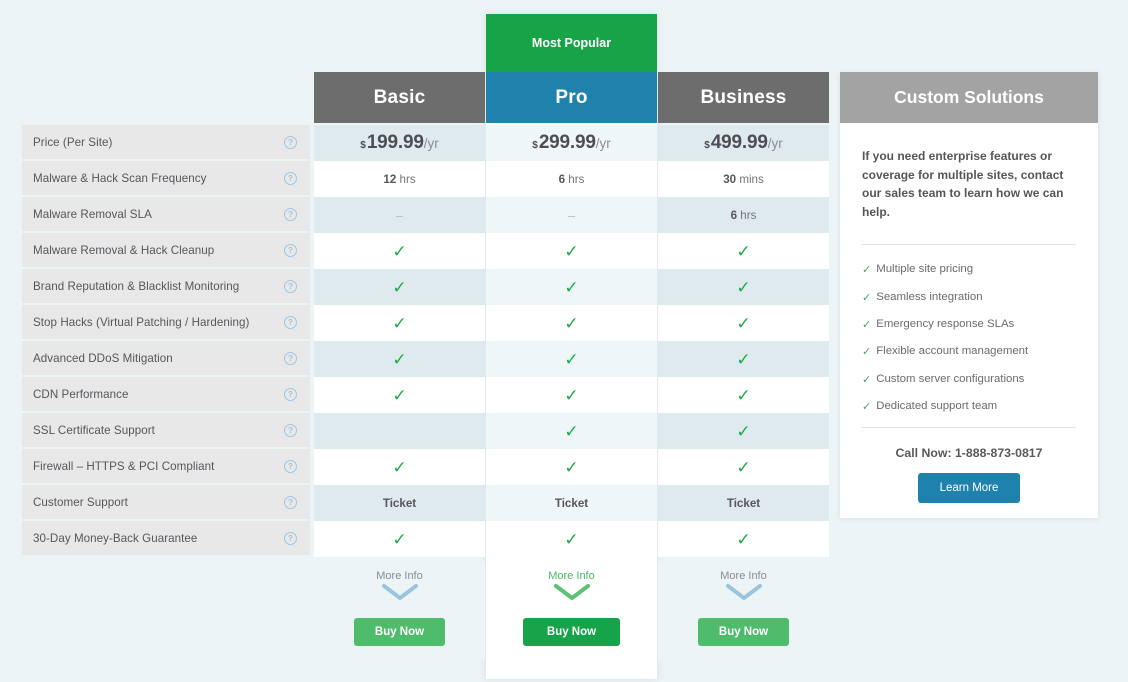  What do you see at coordinates (950, 378) in the screenshot?
I see `custom-feature-label: Custom server configurations` at bounding box center [950, 378].